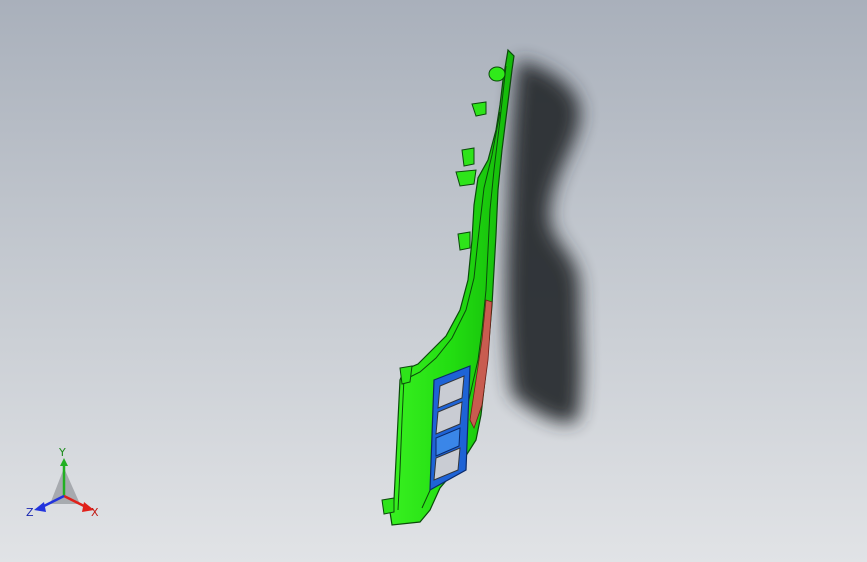 This screenshot has width=867, height=562. What do you see at coordinates (497, 74) in the screenshot?
I see `top-knob` at bounding box center [497, 74].